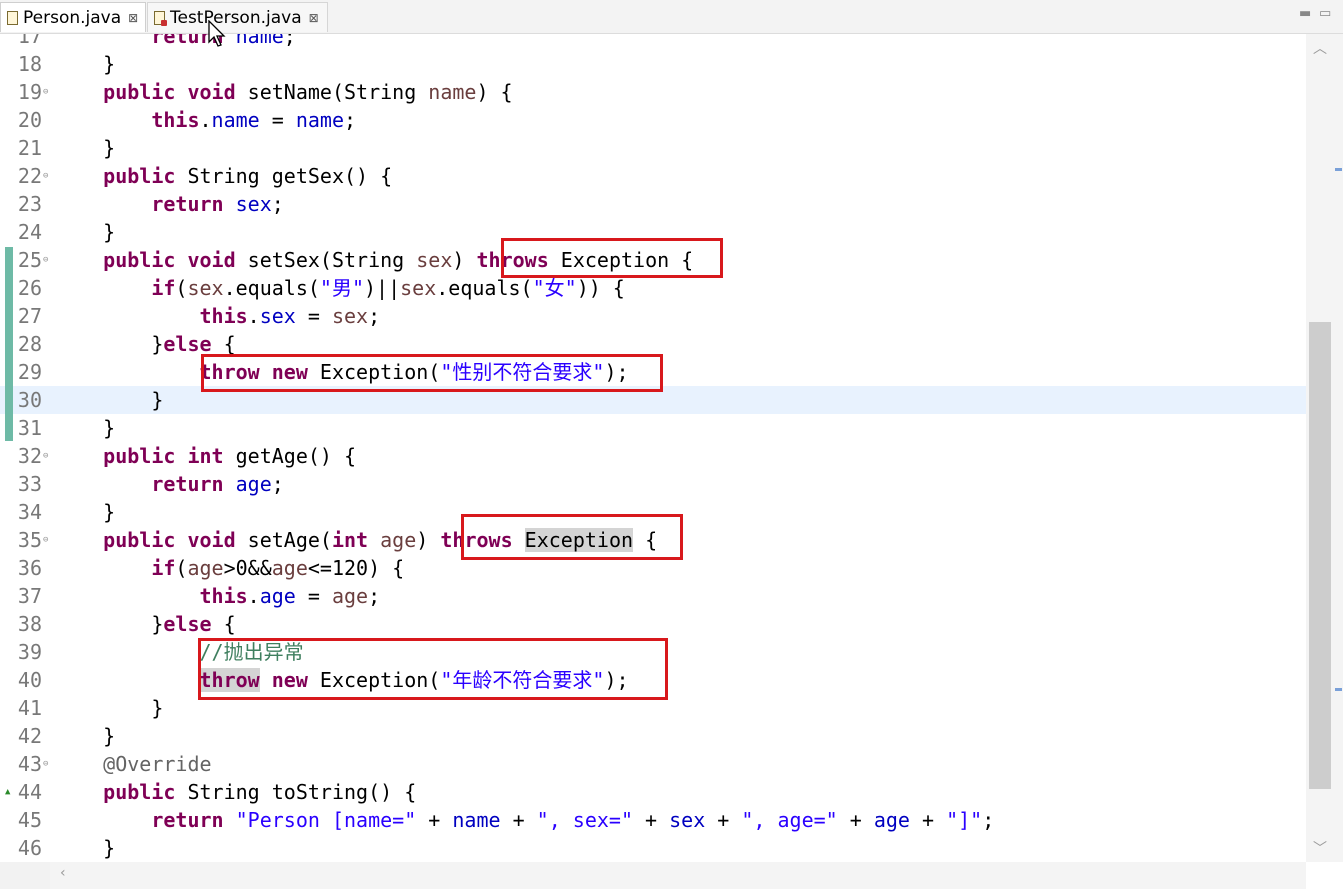 This screenshot has height=889, width=1343. I want to click on code-line: 21 }, so click(653, 148).